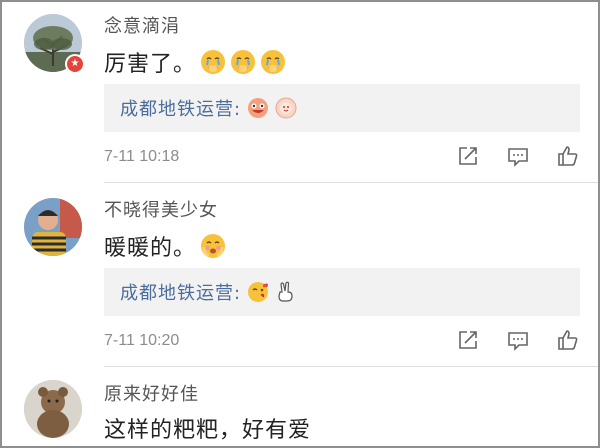 The image size is (600, 448). I want to click on comment-text-content: 厉害了。, so click(150, 64).